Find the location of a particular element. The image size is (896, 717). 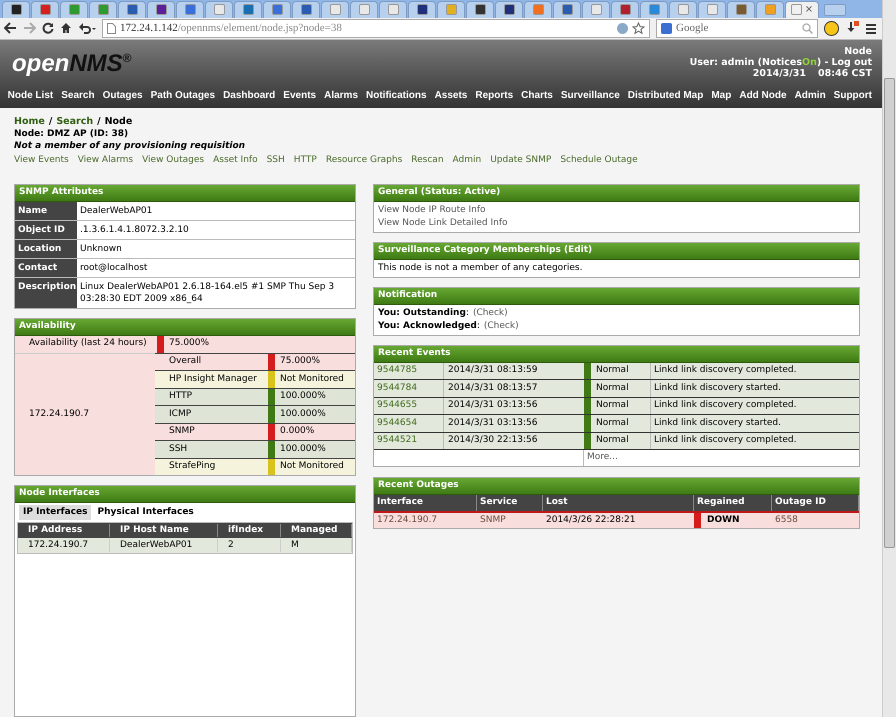

nav-link: Charts is located at coordinates (537, 96).